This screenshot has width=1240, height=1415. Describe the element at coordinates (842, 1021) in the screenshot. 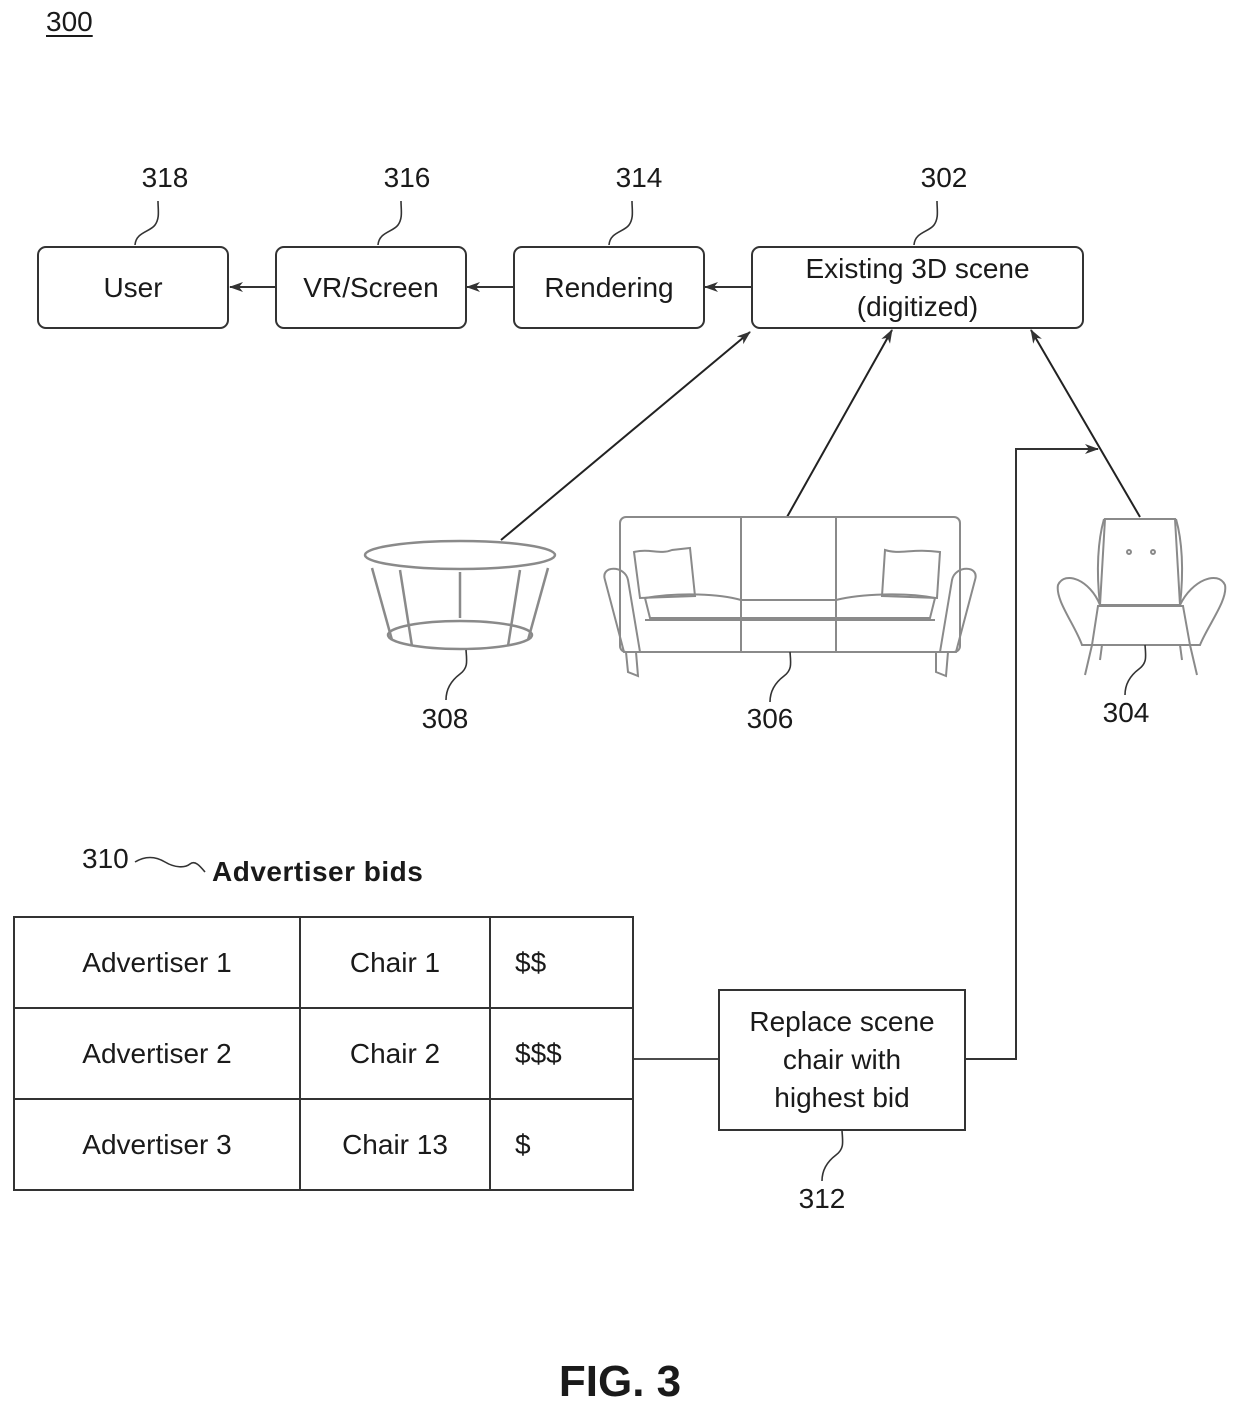

I see `replace-label-line1: Replace scene` at that location.